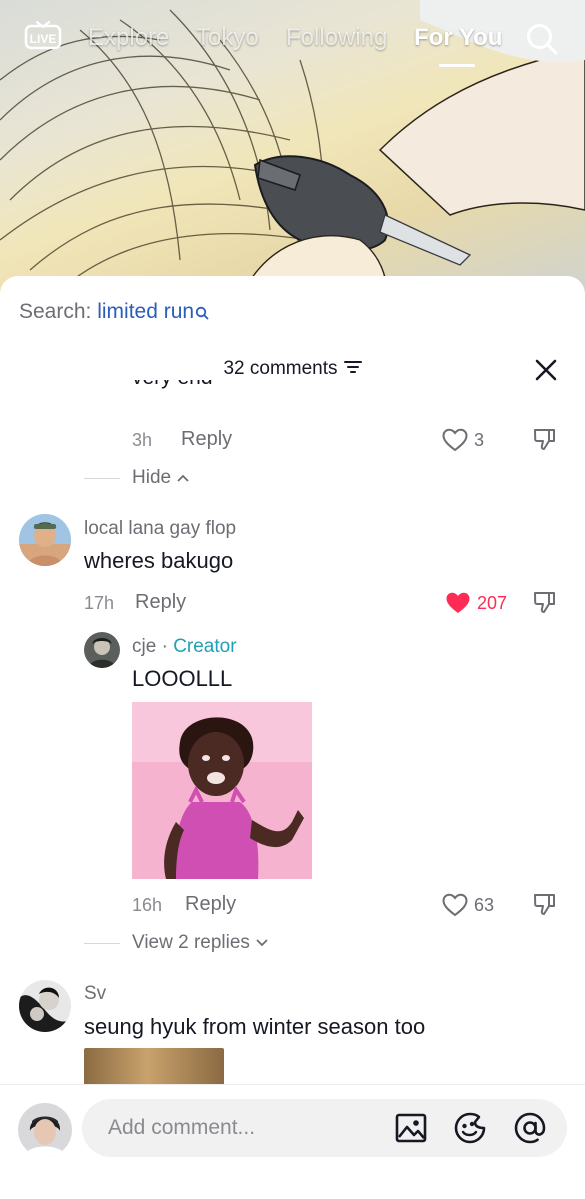 The width and height of the screenshot is (585, 1199). Describe the element at coordinates (280, 368) in the screenshot. I see `comments-count: 32 comments` at that location.